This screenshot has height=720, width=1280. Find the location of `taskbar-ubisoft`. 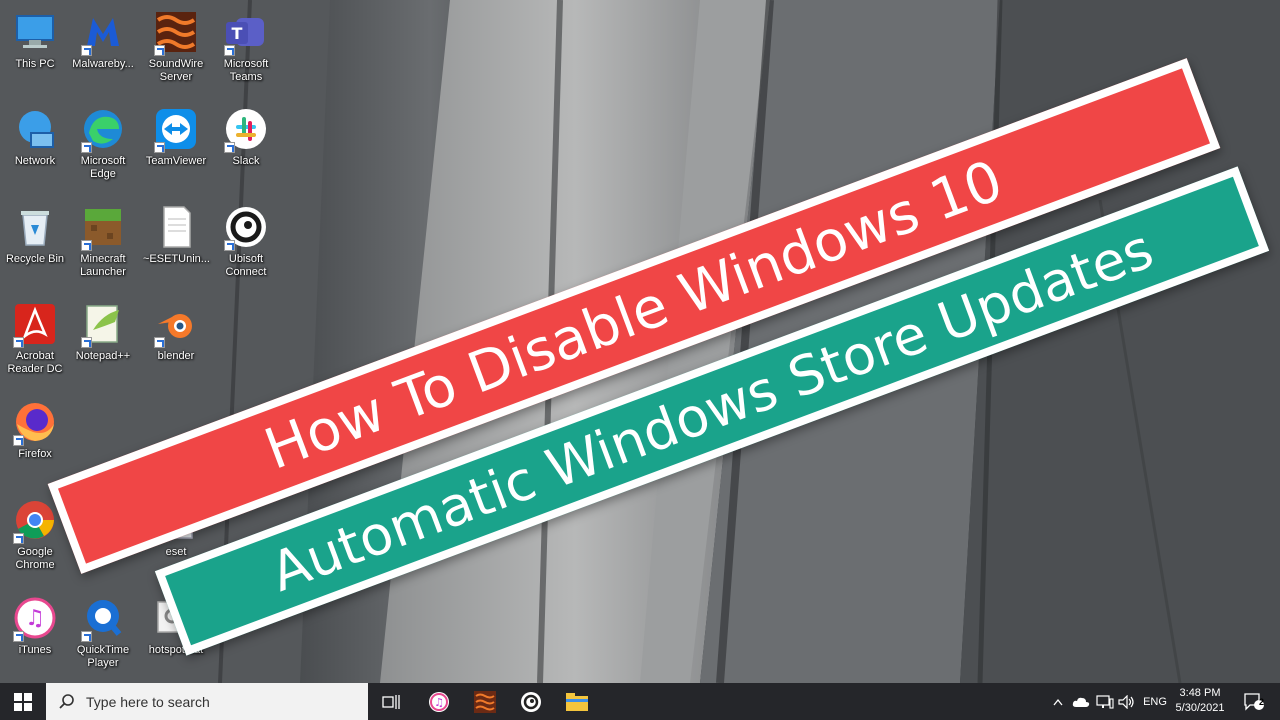

taskbar-ubisoft is located at coordinates (531, 701).